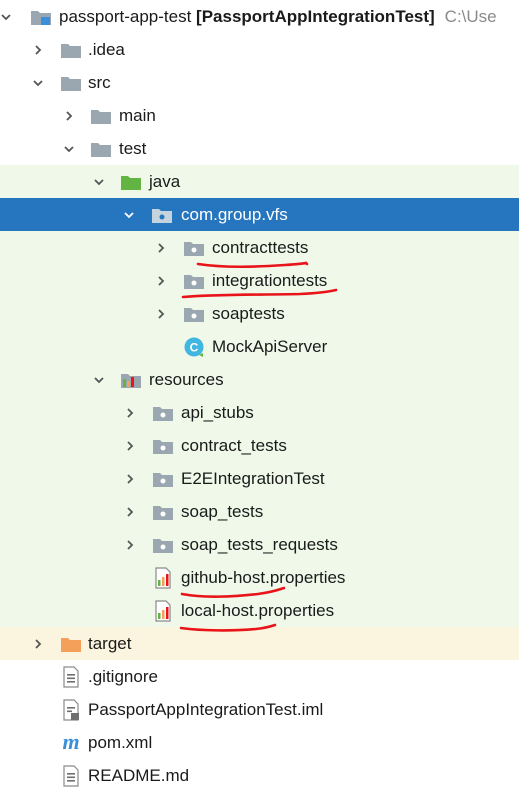 The image size is (519, 798). I want to click on tree-row-pom: m pom.xml, so click(259, 742).